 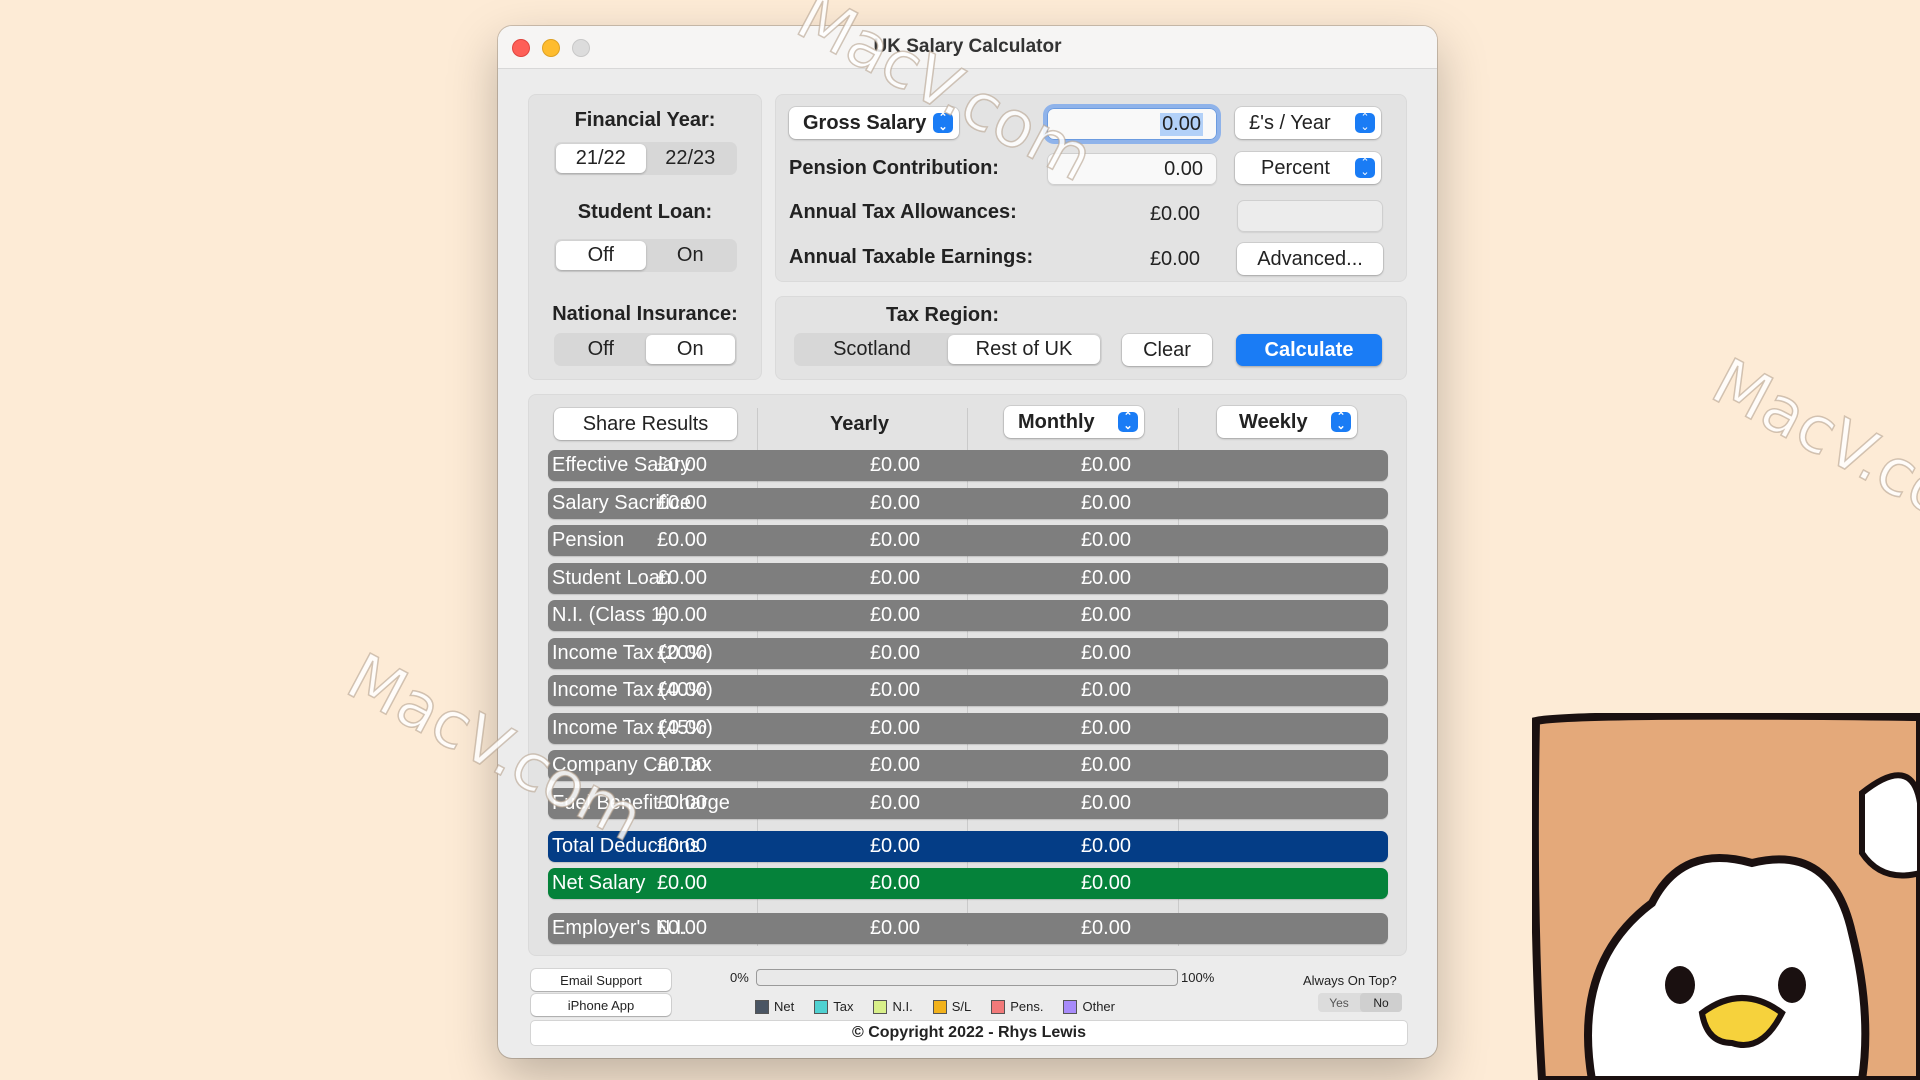 What do you see at coordinates (968, 765) in the screenshot?
I see `table-row: Company Car Tax £0.00 £0.00 £0.00` at bounding box center [968, 765].